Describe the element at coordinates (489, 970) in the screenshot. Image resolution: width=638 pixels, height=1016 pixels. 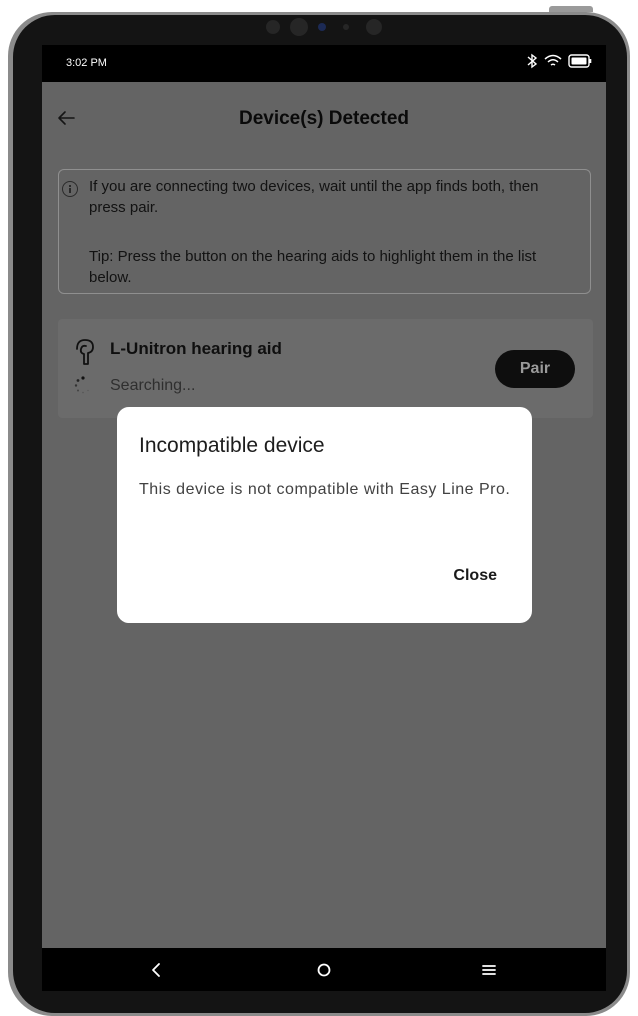
I see `nav-menu-icon` at that location.